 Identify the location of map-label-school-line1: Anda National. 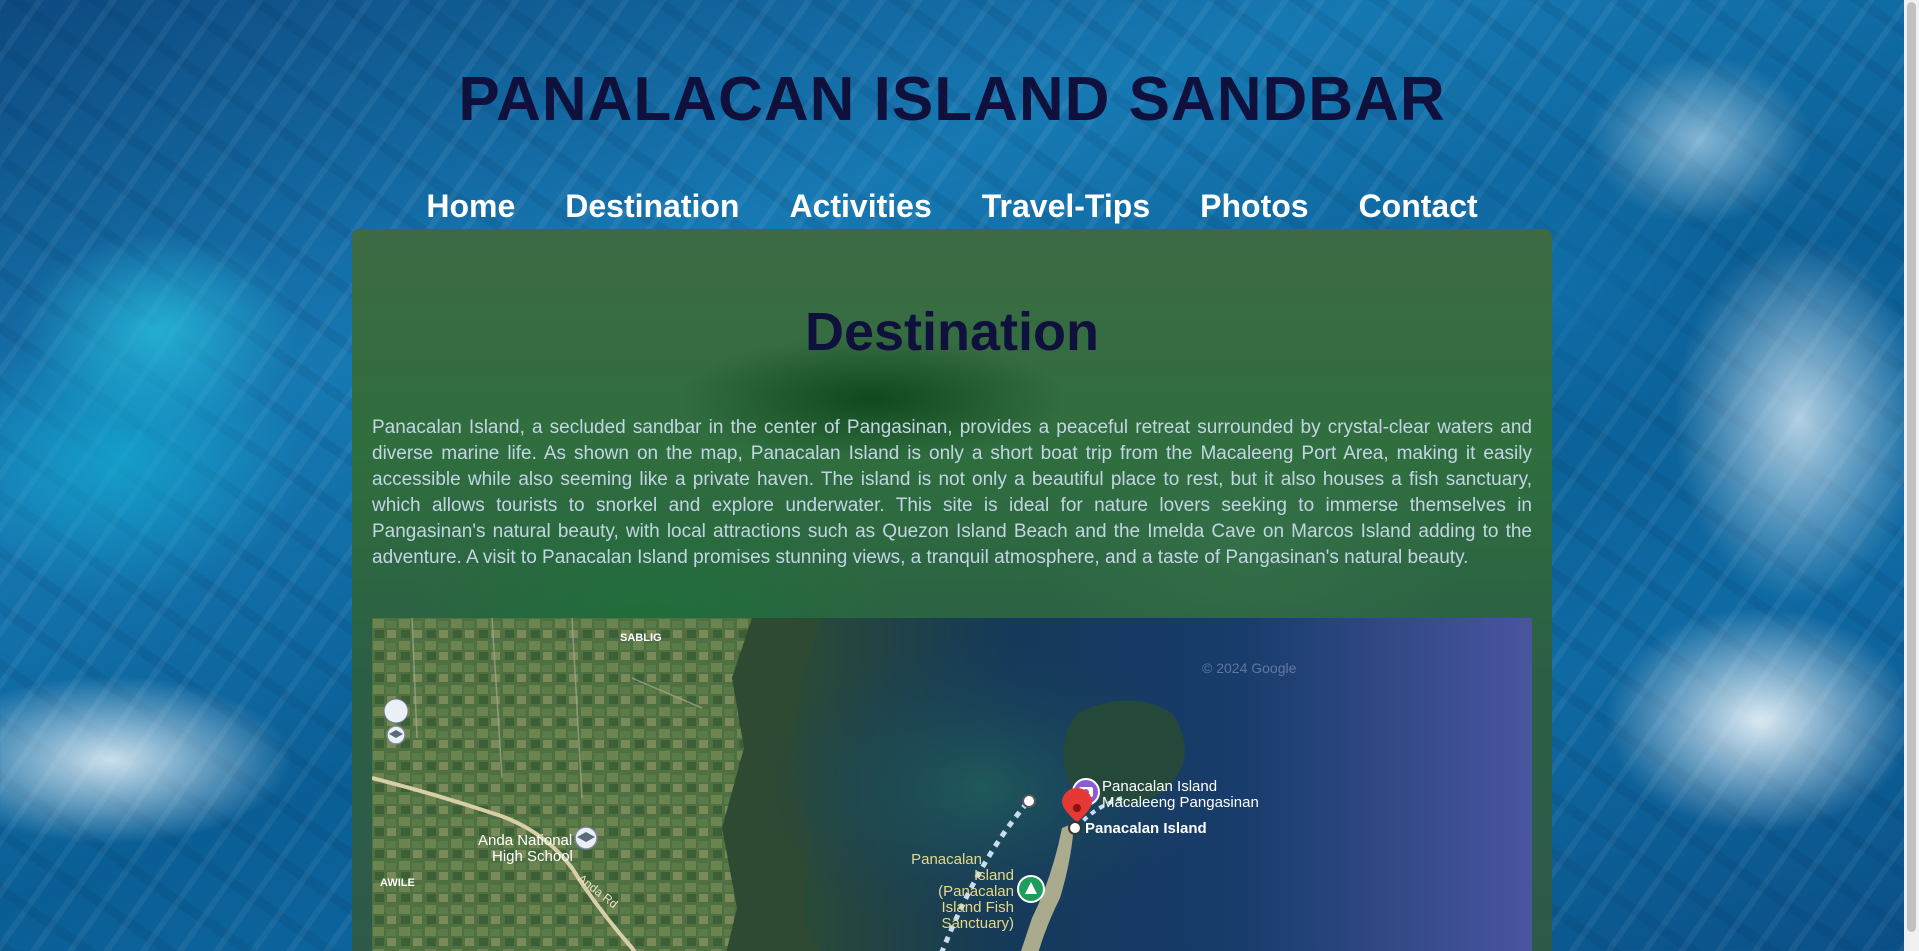
(525, 840).